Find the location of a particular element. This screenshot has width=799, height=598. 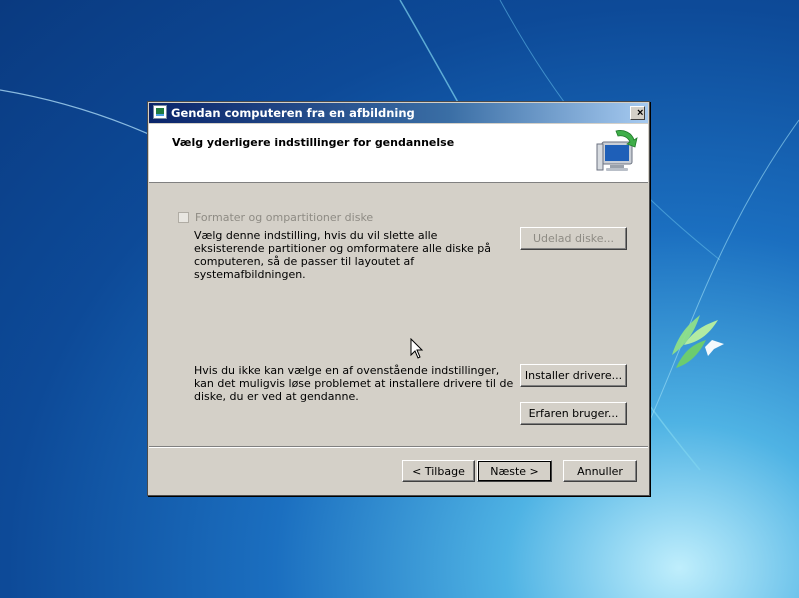

footer-divider is located at coordinates (398, 447).